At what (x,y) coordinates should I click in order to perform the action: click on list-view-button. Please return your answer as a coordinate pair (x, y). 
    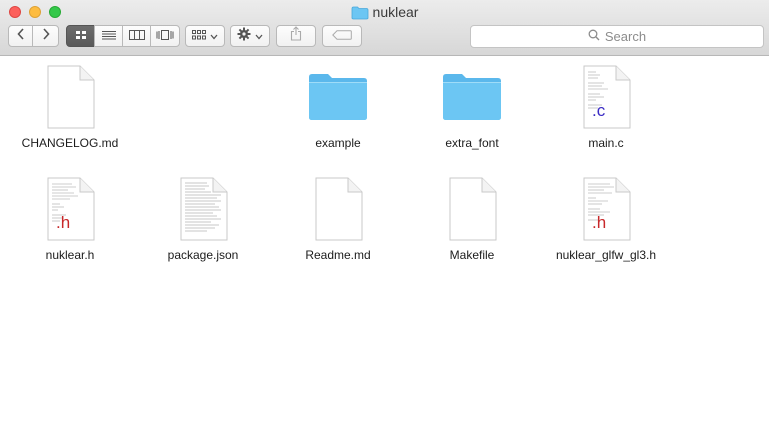
    Looking at the image, I should click on (108, 36).